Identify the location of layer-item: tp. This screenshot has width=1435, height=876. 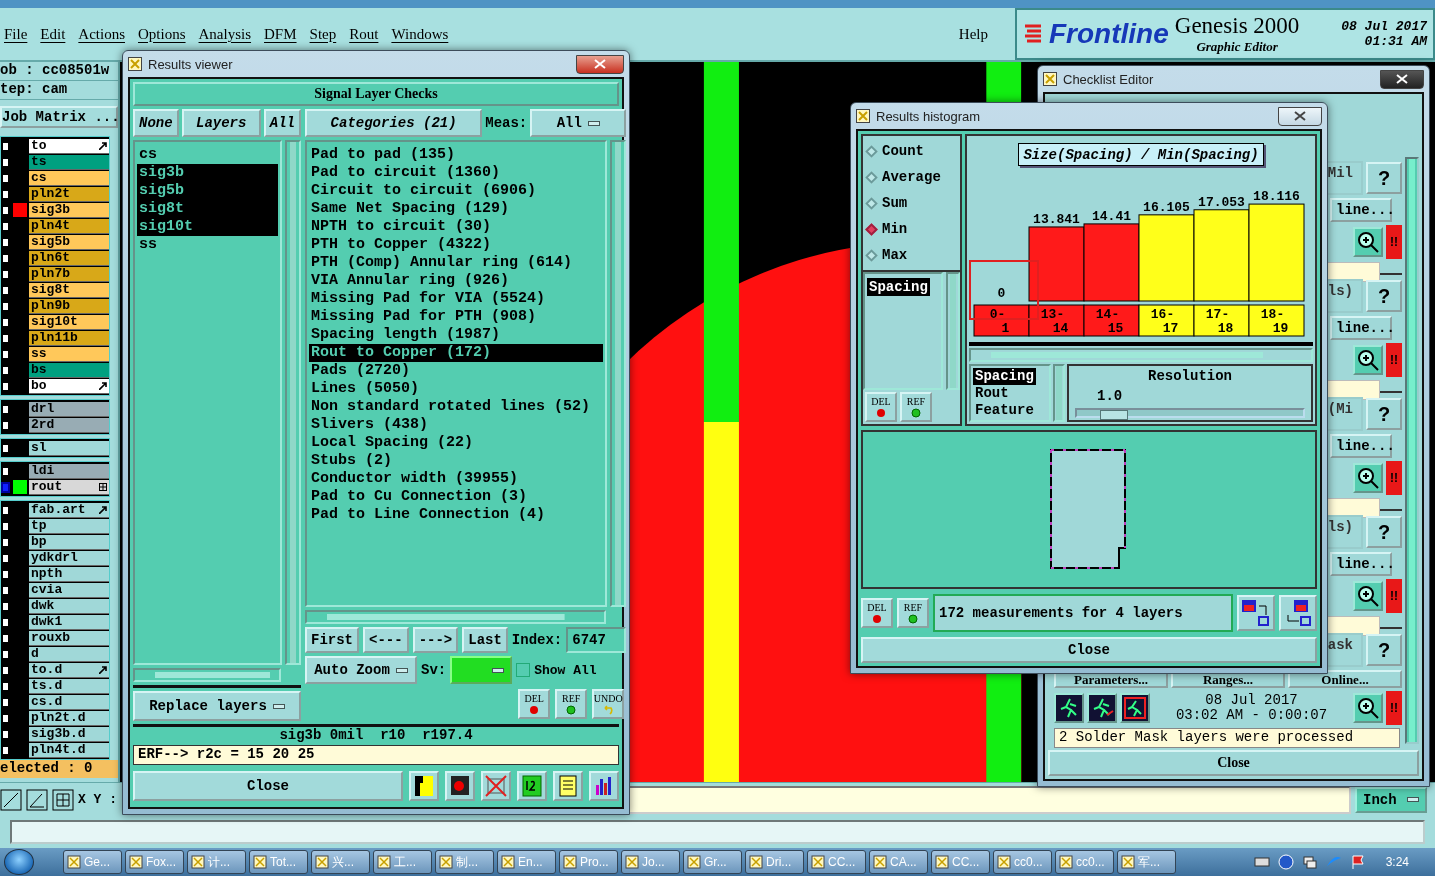
(69, 526).